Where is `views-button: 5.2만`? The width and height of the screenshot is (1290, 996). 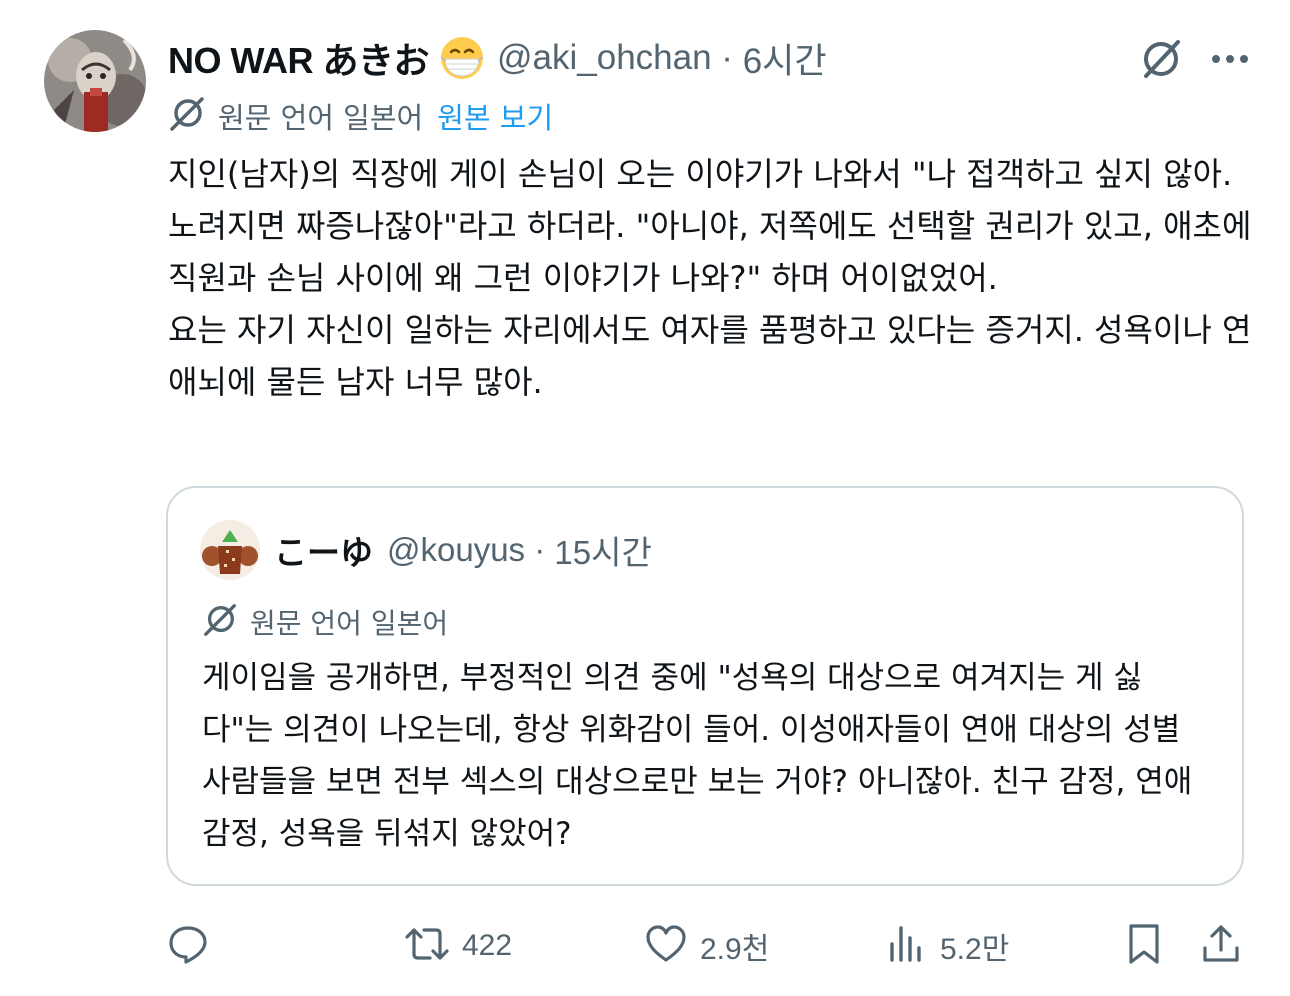
views-button: 5.2만 is located at coordinates (946, 946).